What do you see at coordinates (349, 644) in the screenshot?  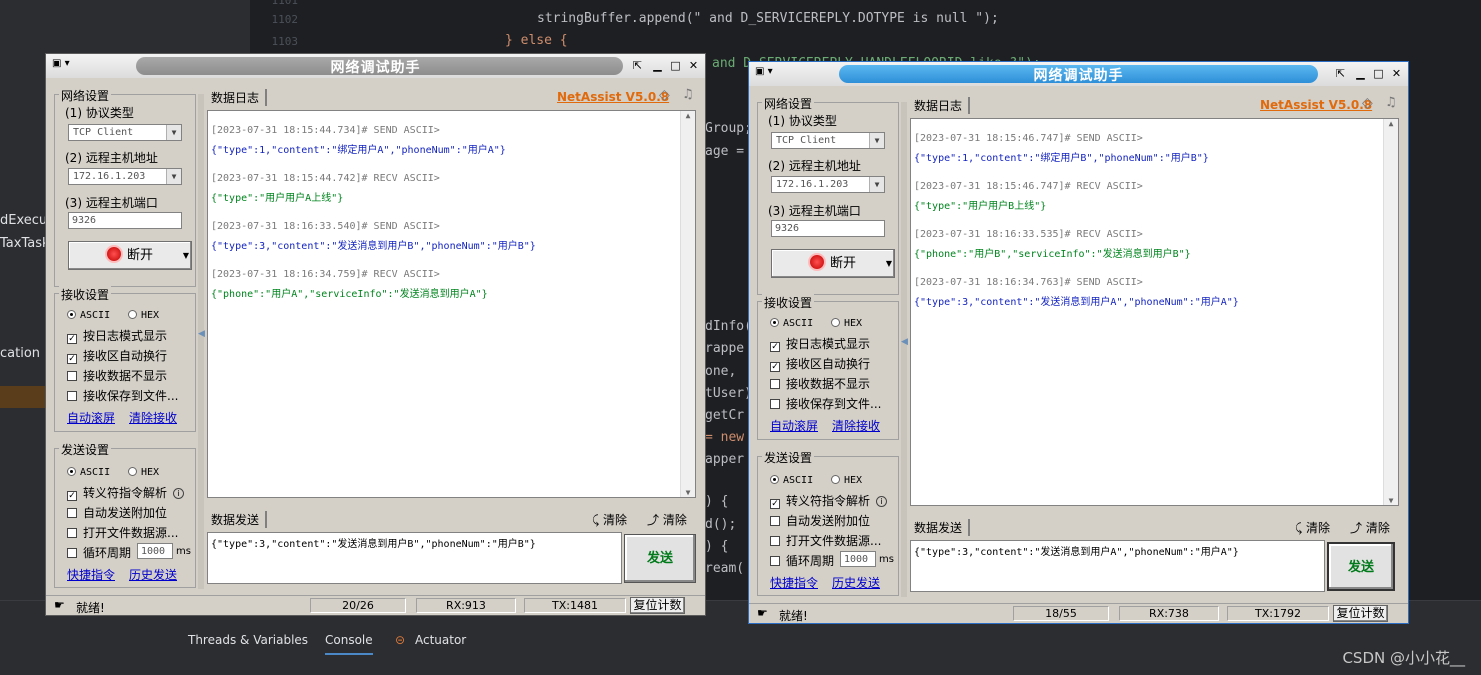 I see `tab-console: Console` at bounding box center [349, 644].